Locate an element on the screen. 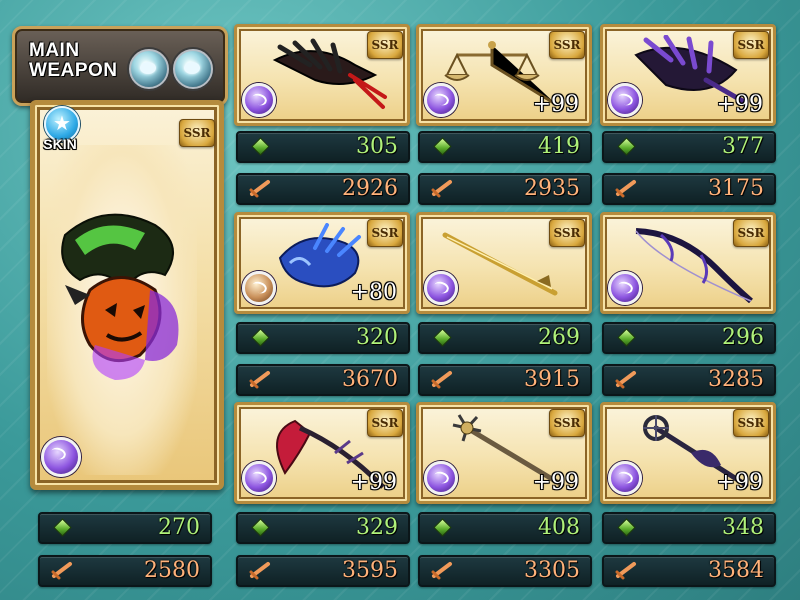 This screenshot has height=600, width=800. atk-value: 2926 is located at coordinates (370, 188).